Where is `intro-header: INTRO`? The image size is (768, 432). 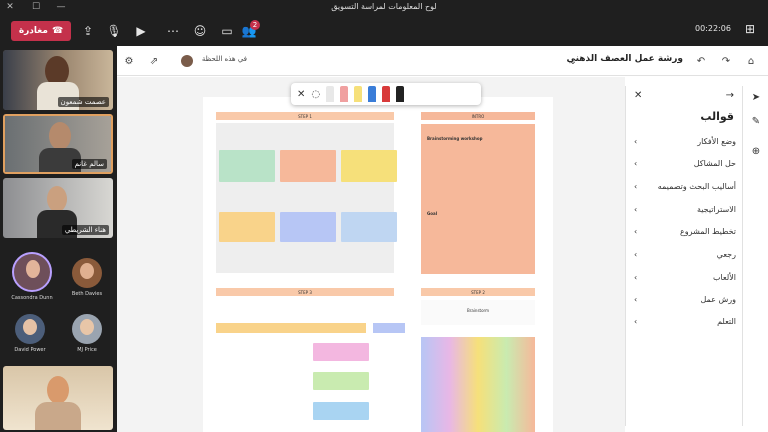
intro-header: INTRO is located at coordinates (478, 116).